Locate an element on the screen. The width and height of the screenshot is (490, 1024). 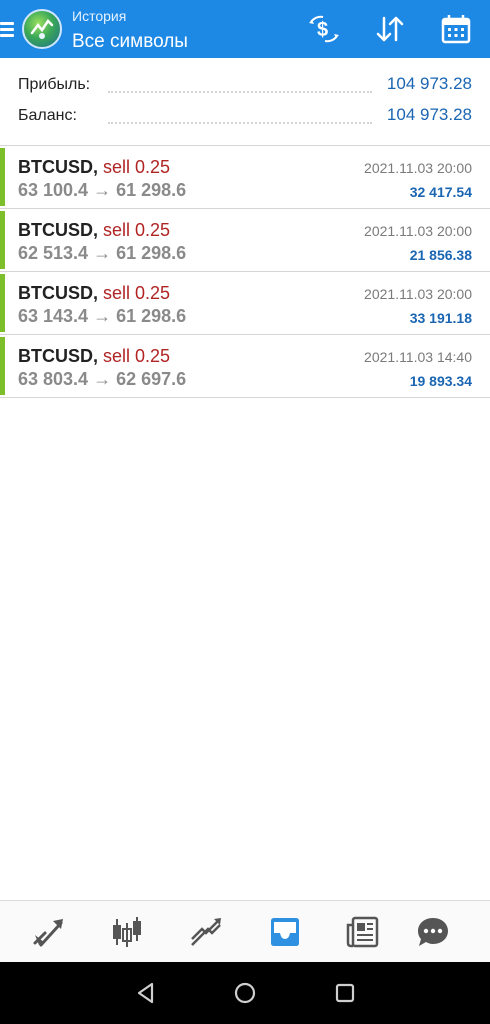
symbol-filter: Все символы is located at coordinates (130, 42).